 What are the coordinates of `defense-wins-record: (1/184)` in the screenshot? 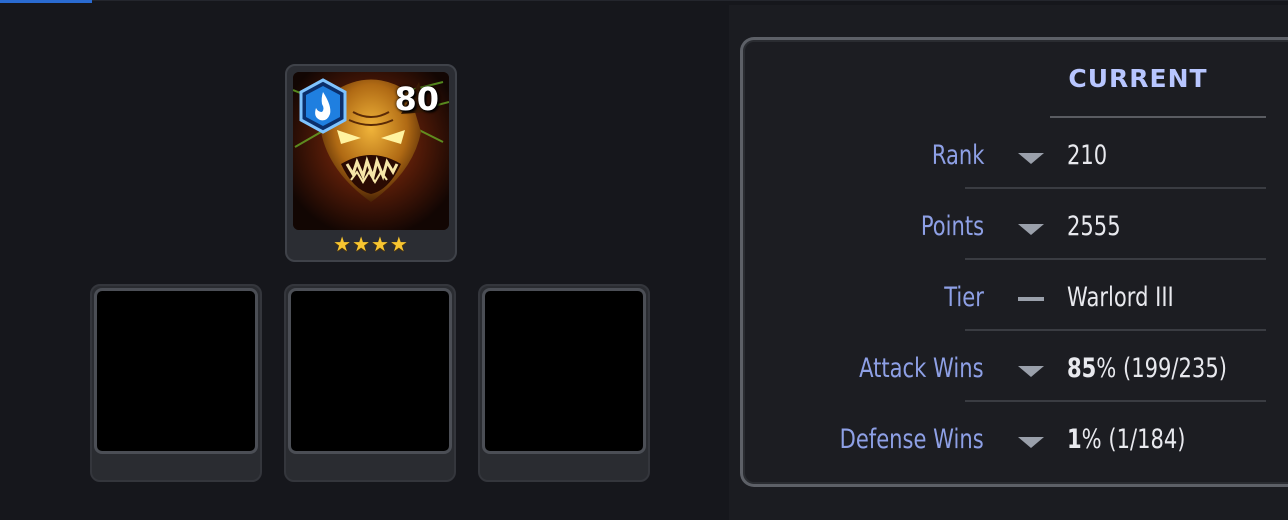 It's located at (1143, 439).